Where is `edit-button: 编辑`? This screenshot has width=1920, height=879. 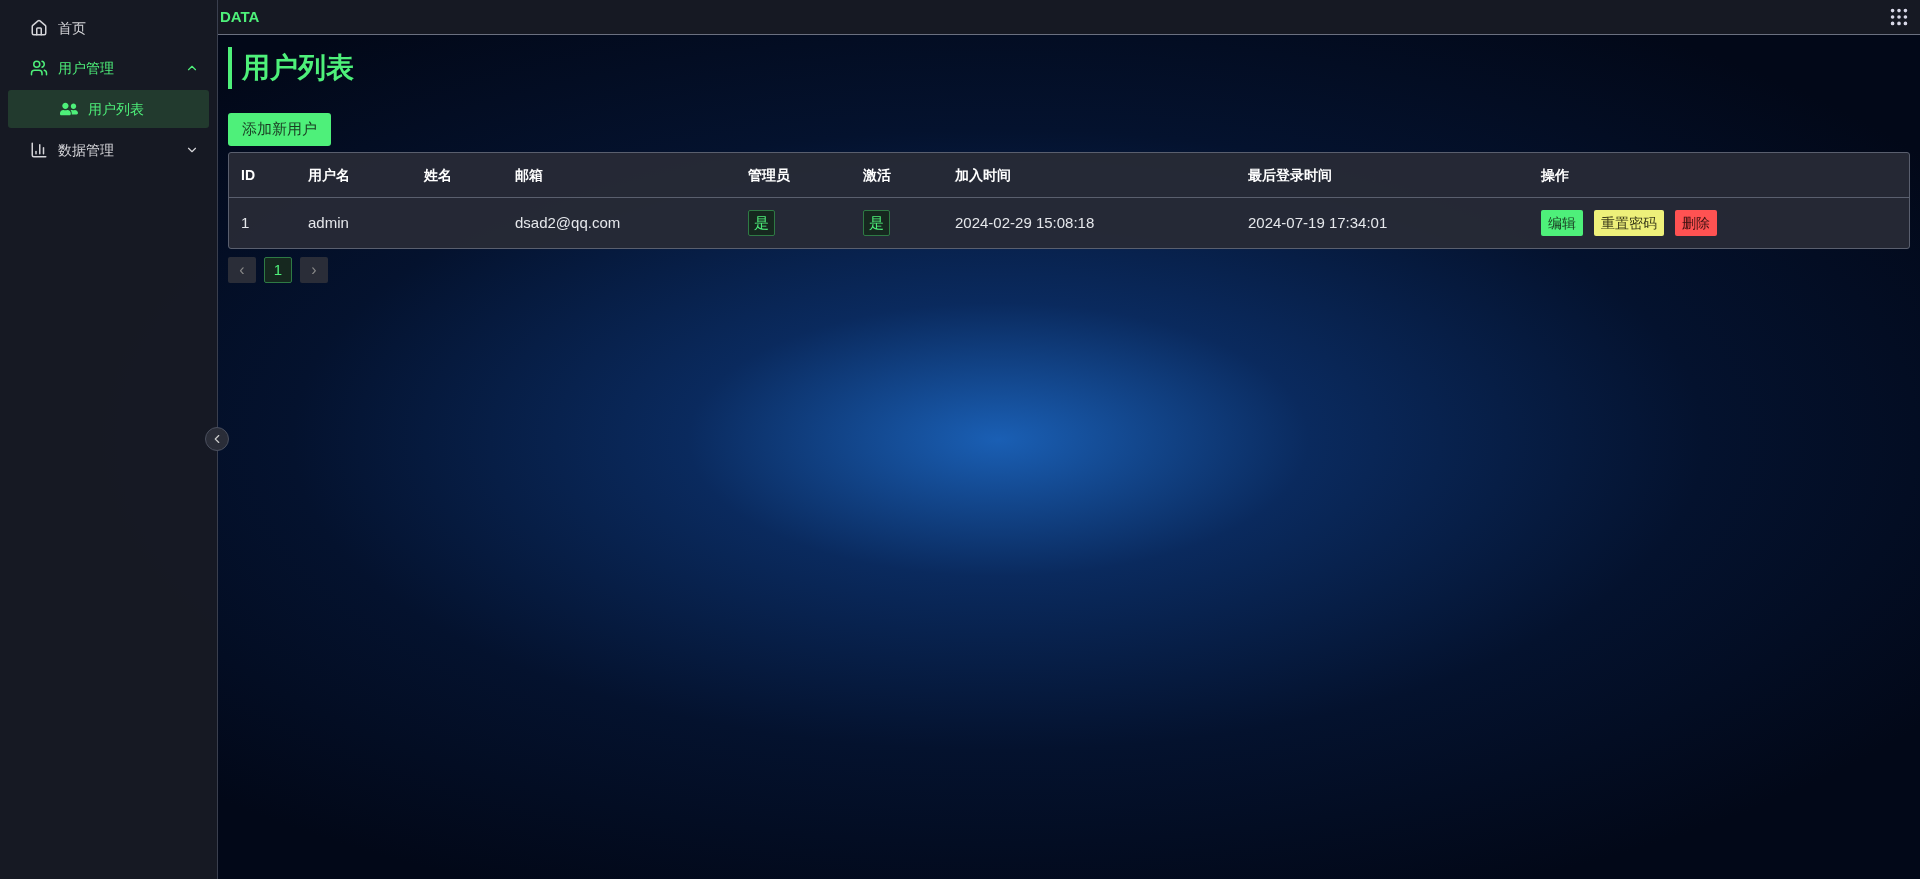 edit-button: 编辑 is located at coordinates (1562, 223).